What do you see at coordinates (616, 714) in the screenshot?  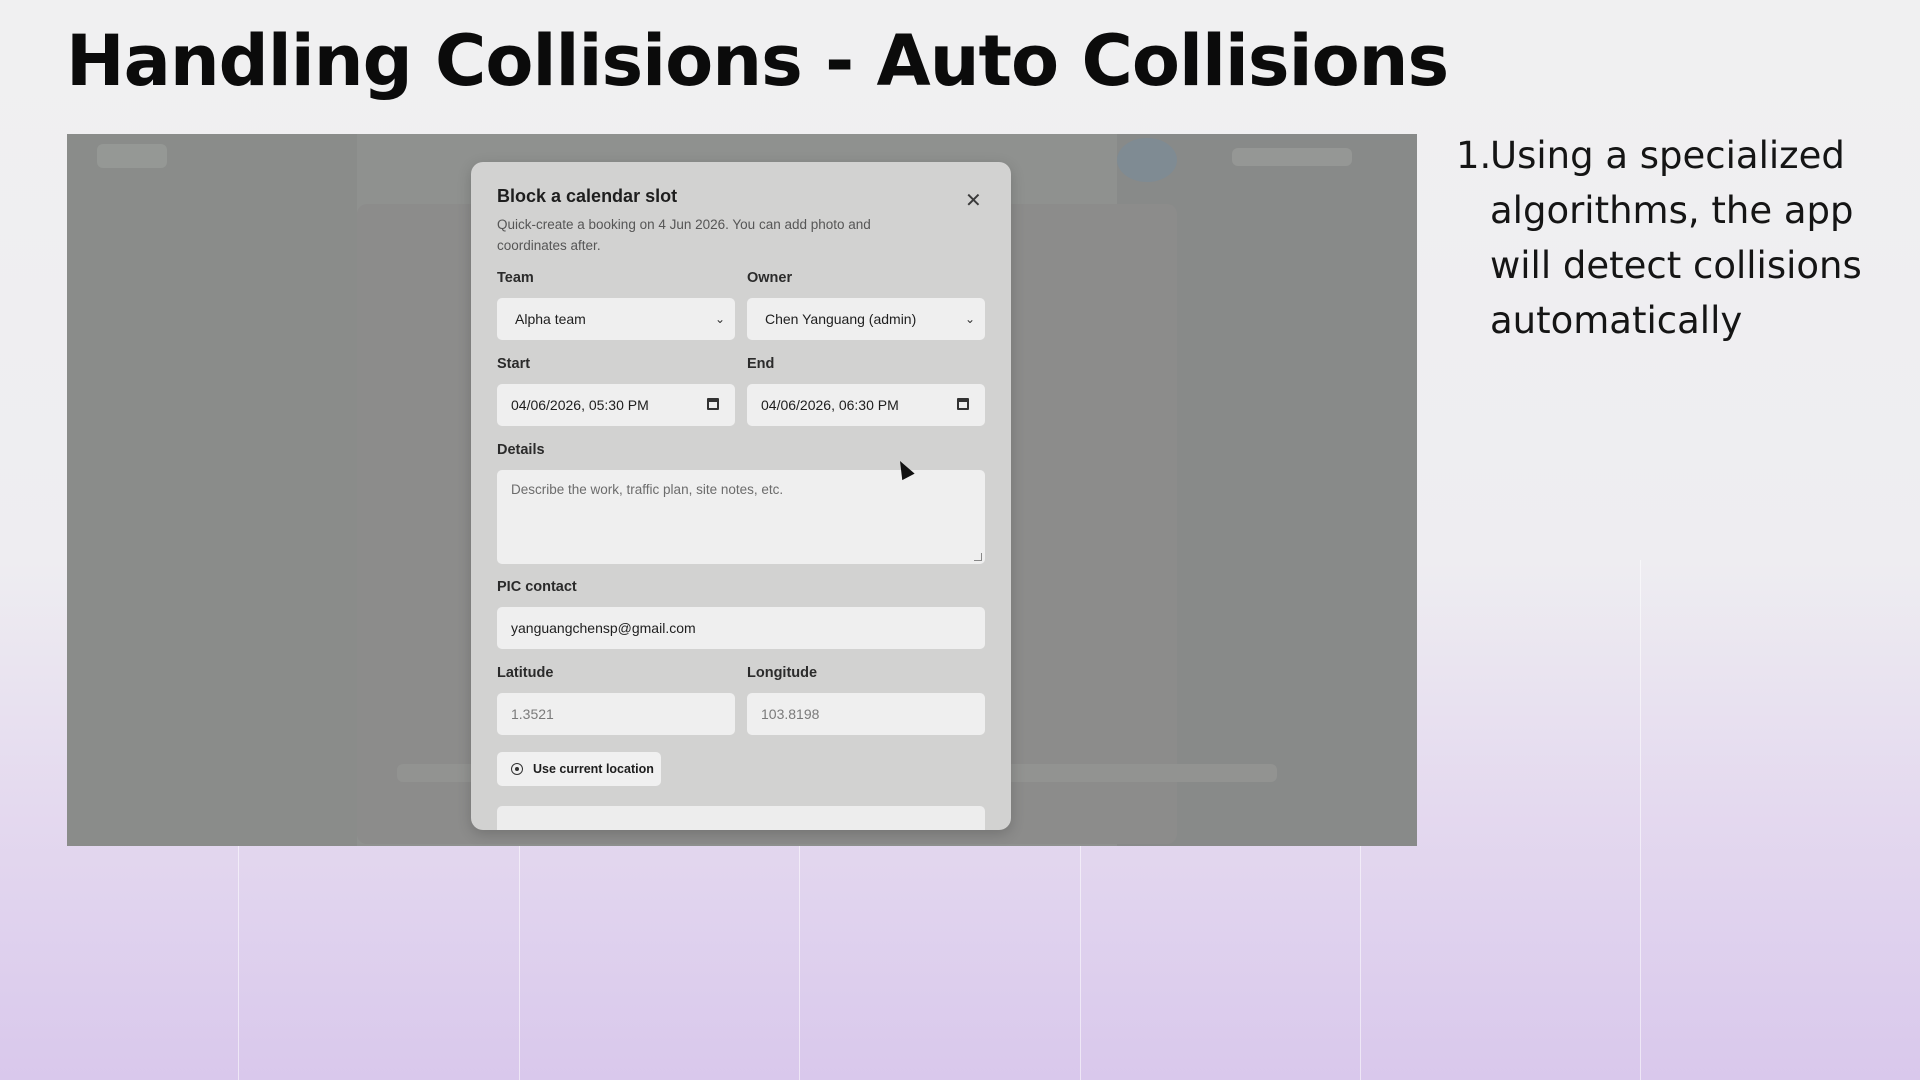 I see `latitude-input: 1.3521` at bounding box center [616, 714].